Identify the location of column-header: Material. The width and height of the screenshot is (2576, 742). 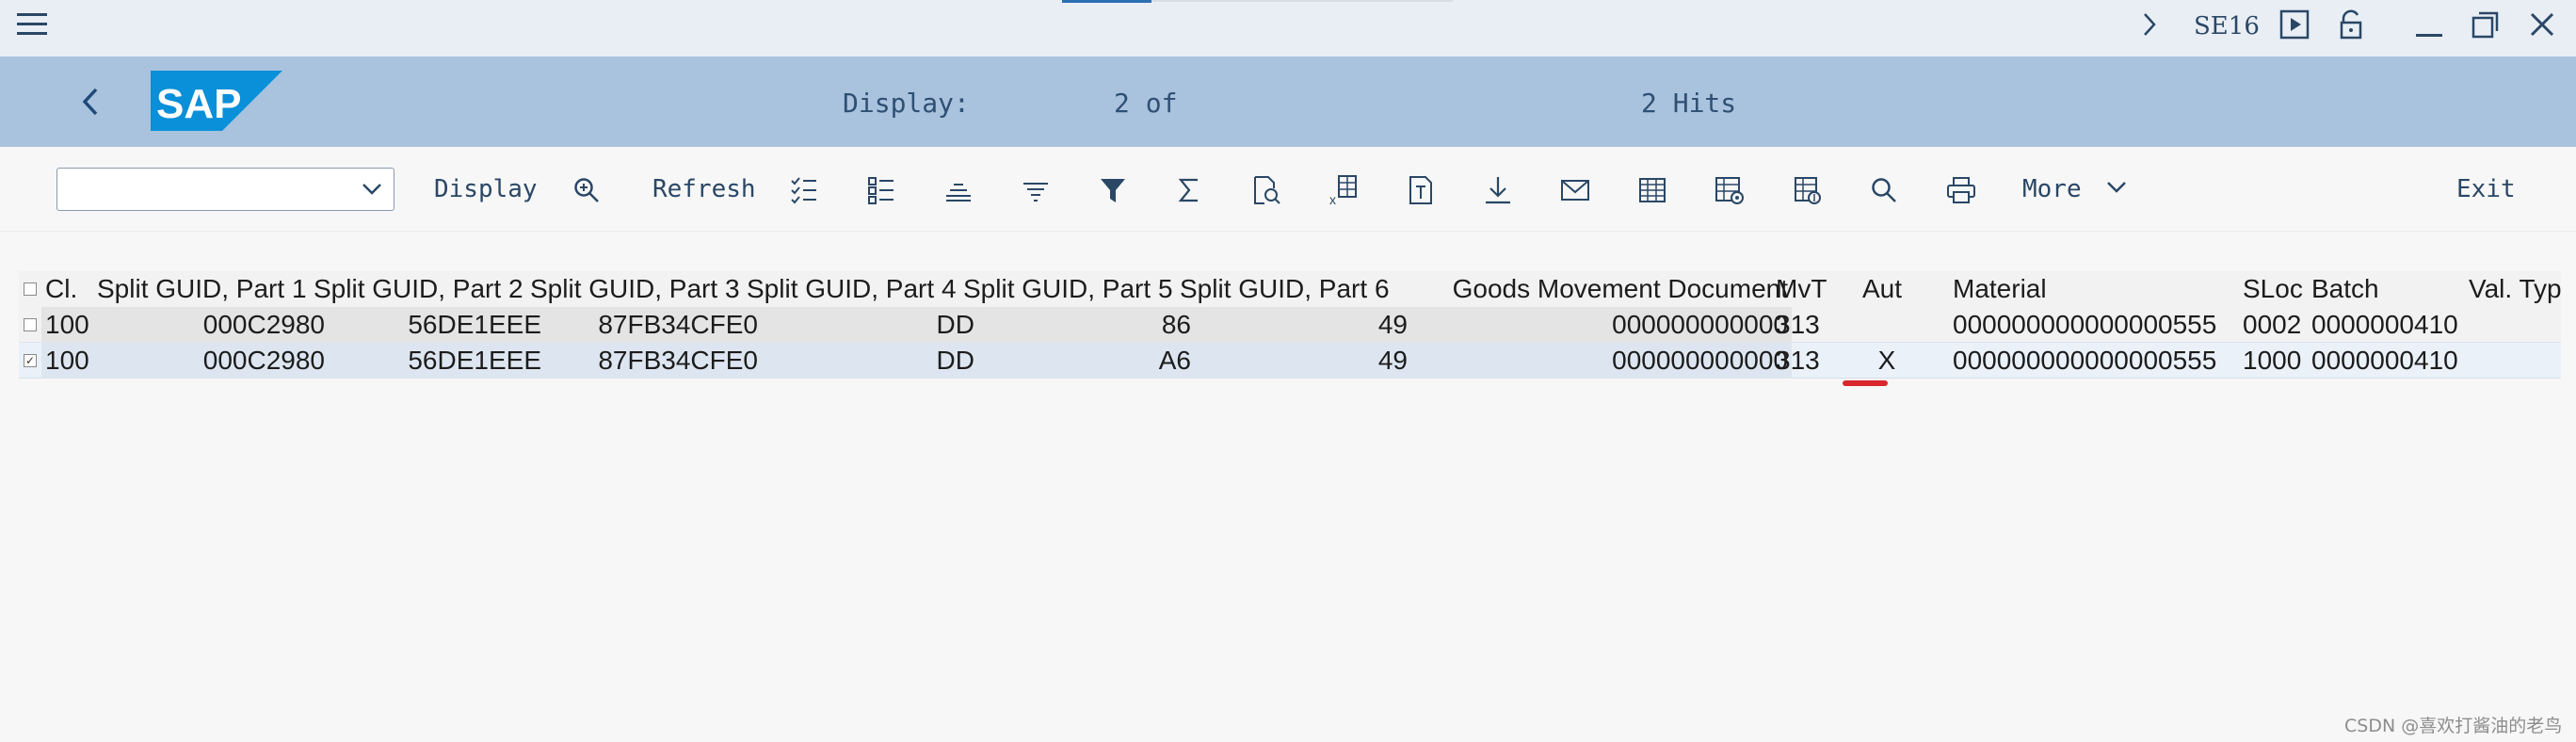
(2090, 289).